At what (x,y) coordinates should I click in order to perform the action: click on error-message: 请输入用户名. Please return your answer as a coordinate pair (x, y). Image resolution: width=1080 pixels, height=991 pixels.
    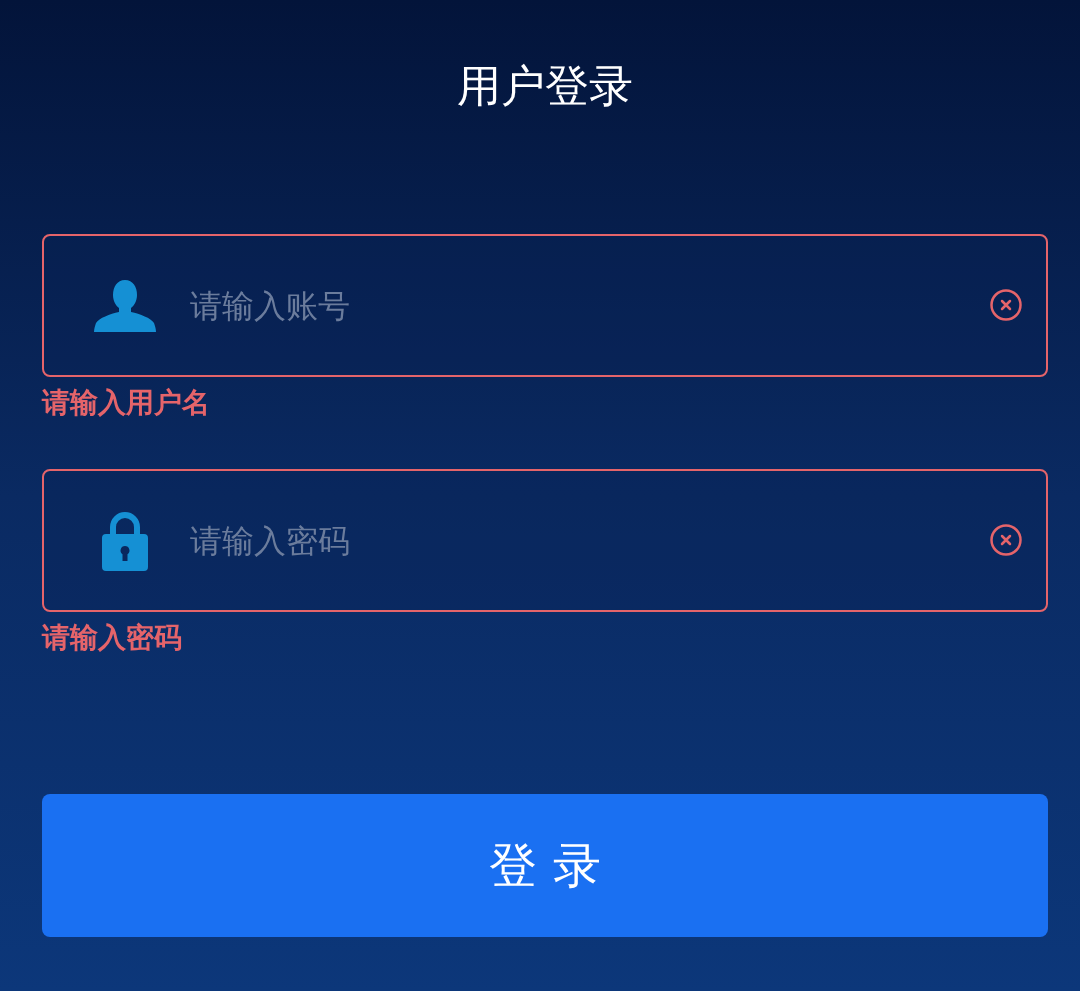
    Looking at the image, I should click on (126, 403).